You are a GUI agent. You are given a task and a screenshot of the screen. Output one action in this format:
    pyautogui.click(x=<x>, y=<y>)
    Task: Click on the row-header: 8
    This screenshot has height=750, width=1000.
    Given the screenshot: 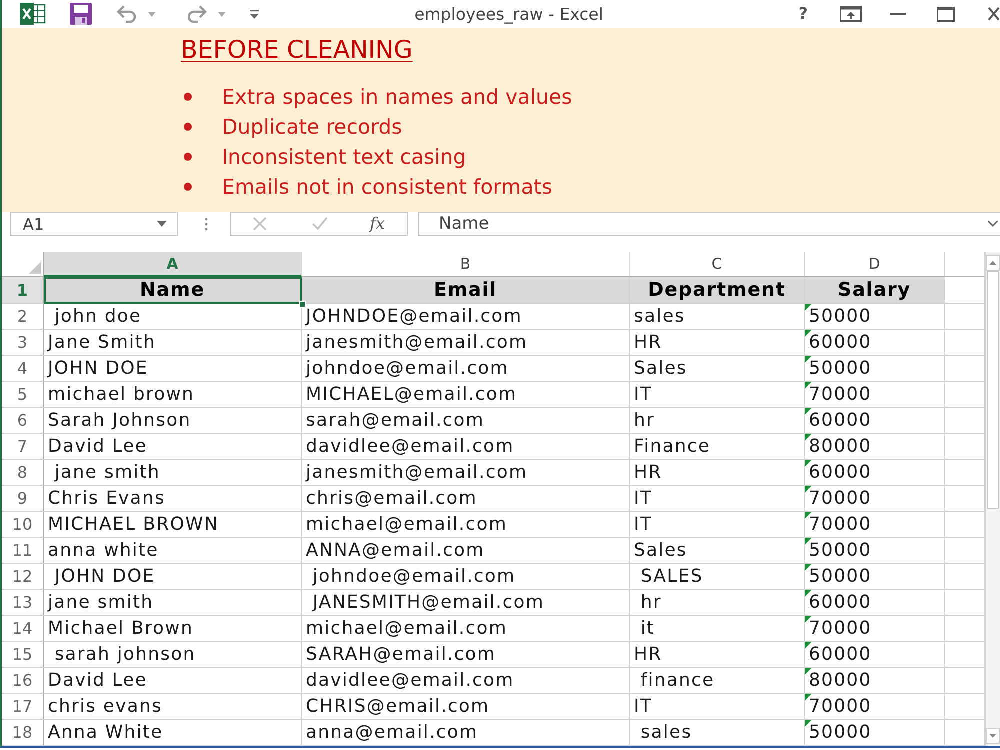 What is the action you would take?
    pyautogui.click(x=23, y=473)
    